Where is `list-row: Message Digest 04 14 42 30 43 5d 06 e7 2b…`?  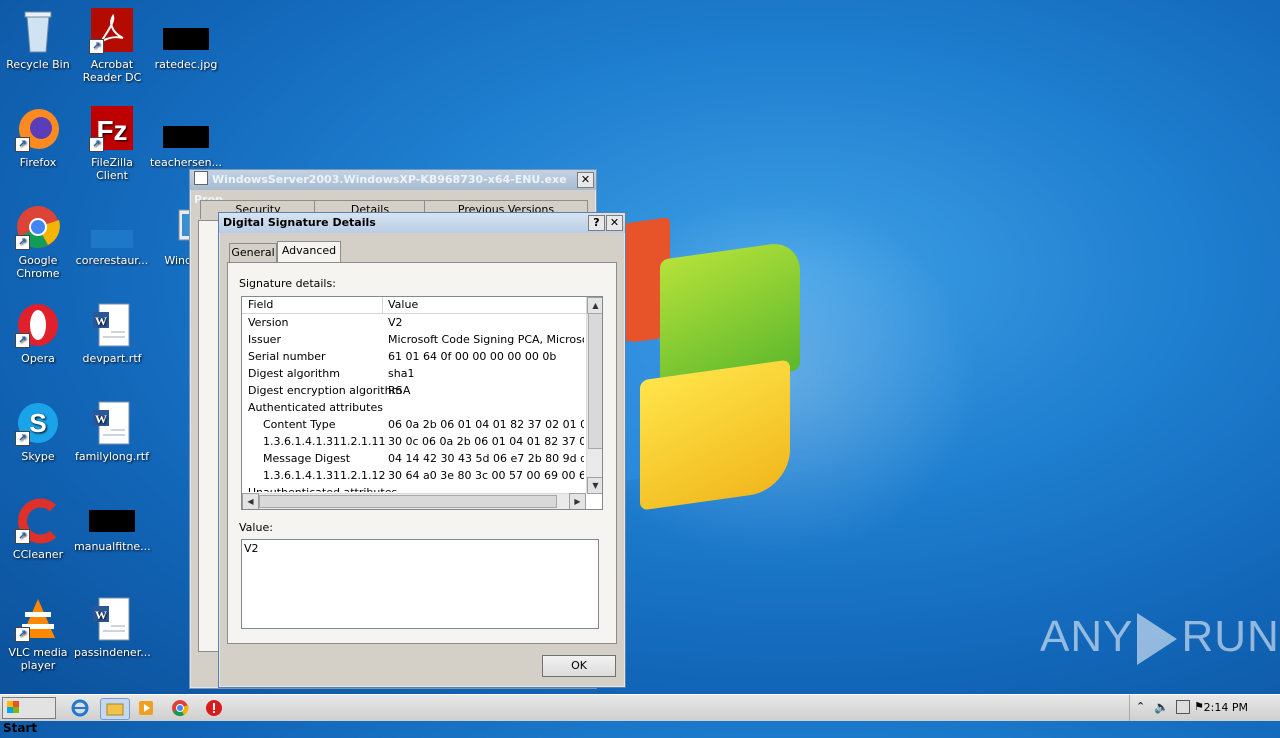
list-row: Message Digest 04 14 42 30 43 5d 06 e7 2b… is located at coordinates (422, 458).